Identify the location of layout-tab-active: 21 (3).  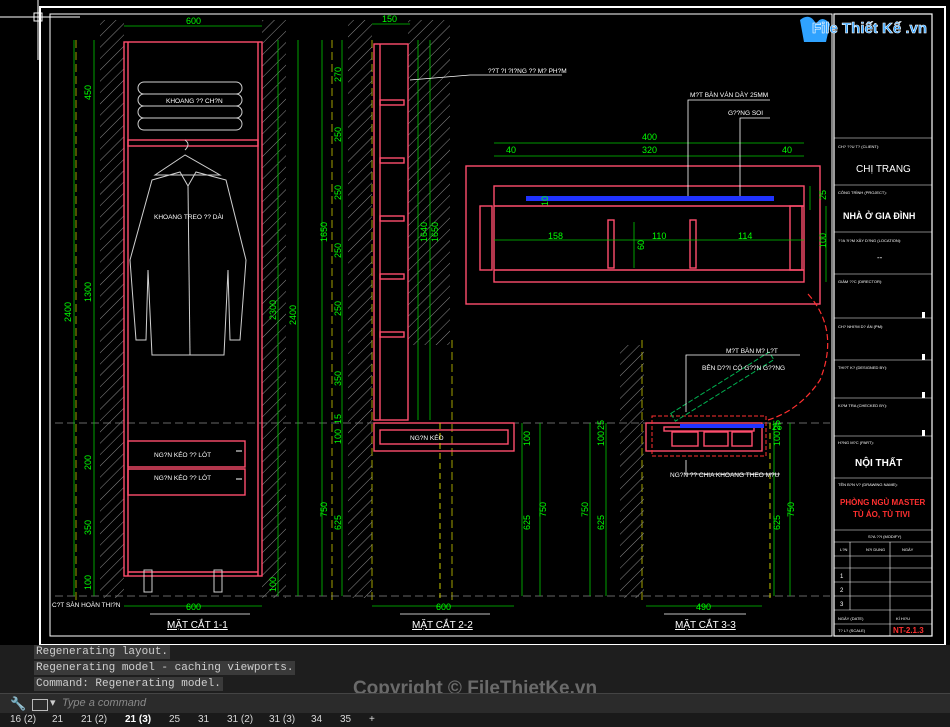
(138, 720).